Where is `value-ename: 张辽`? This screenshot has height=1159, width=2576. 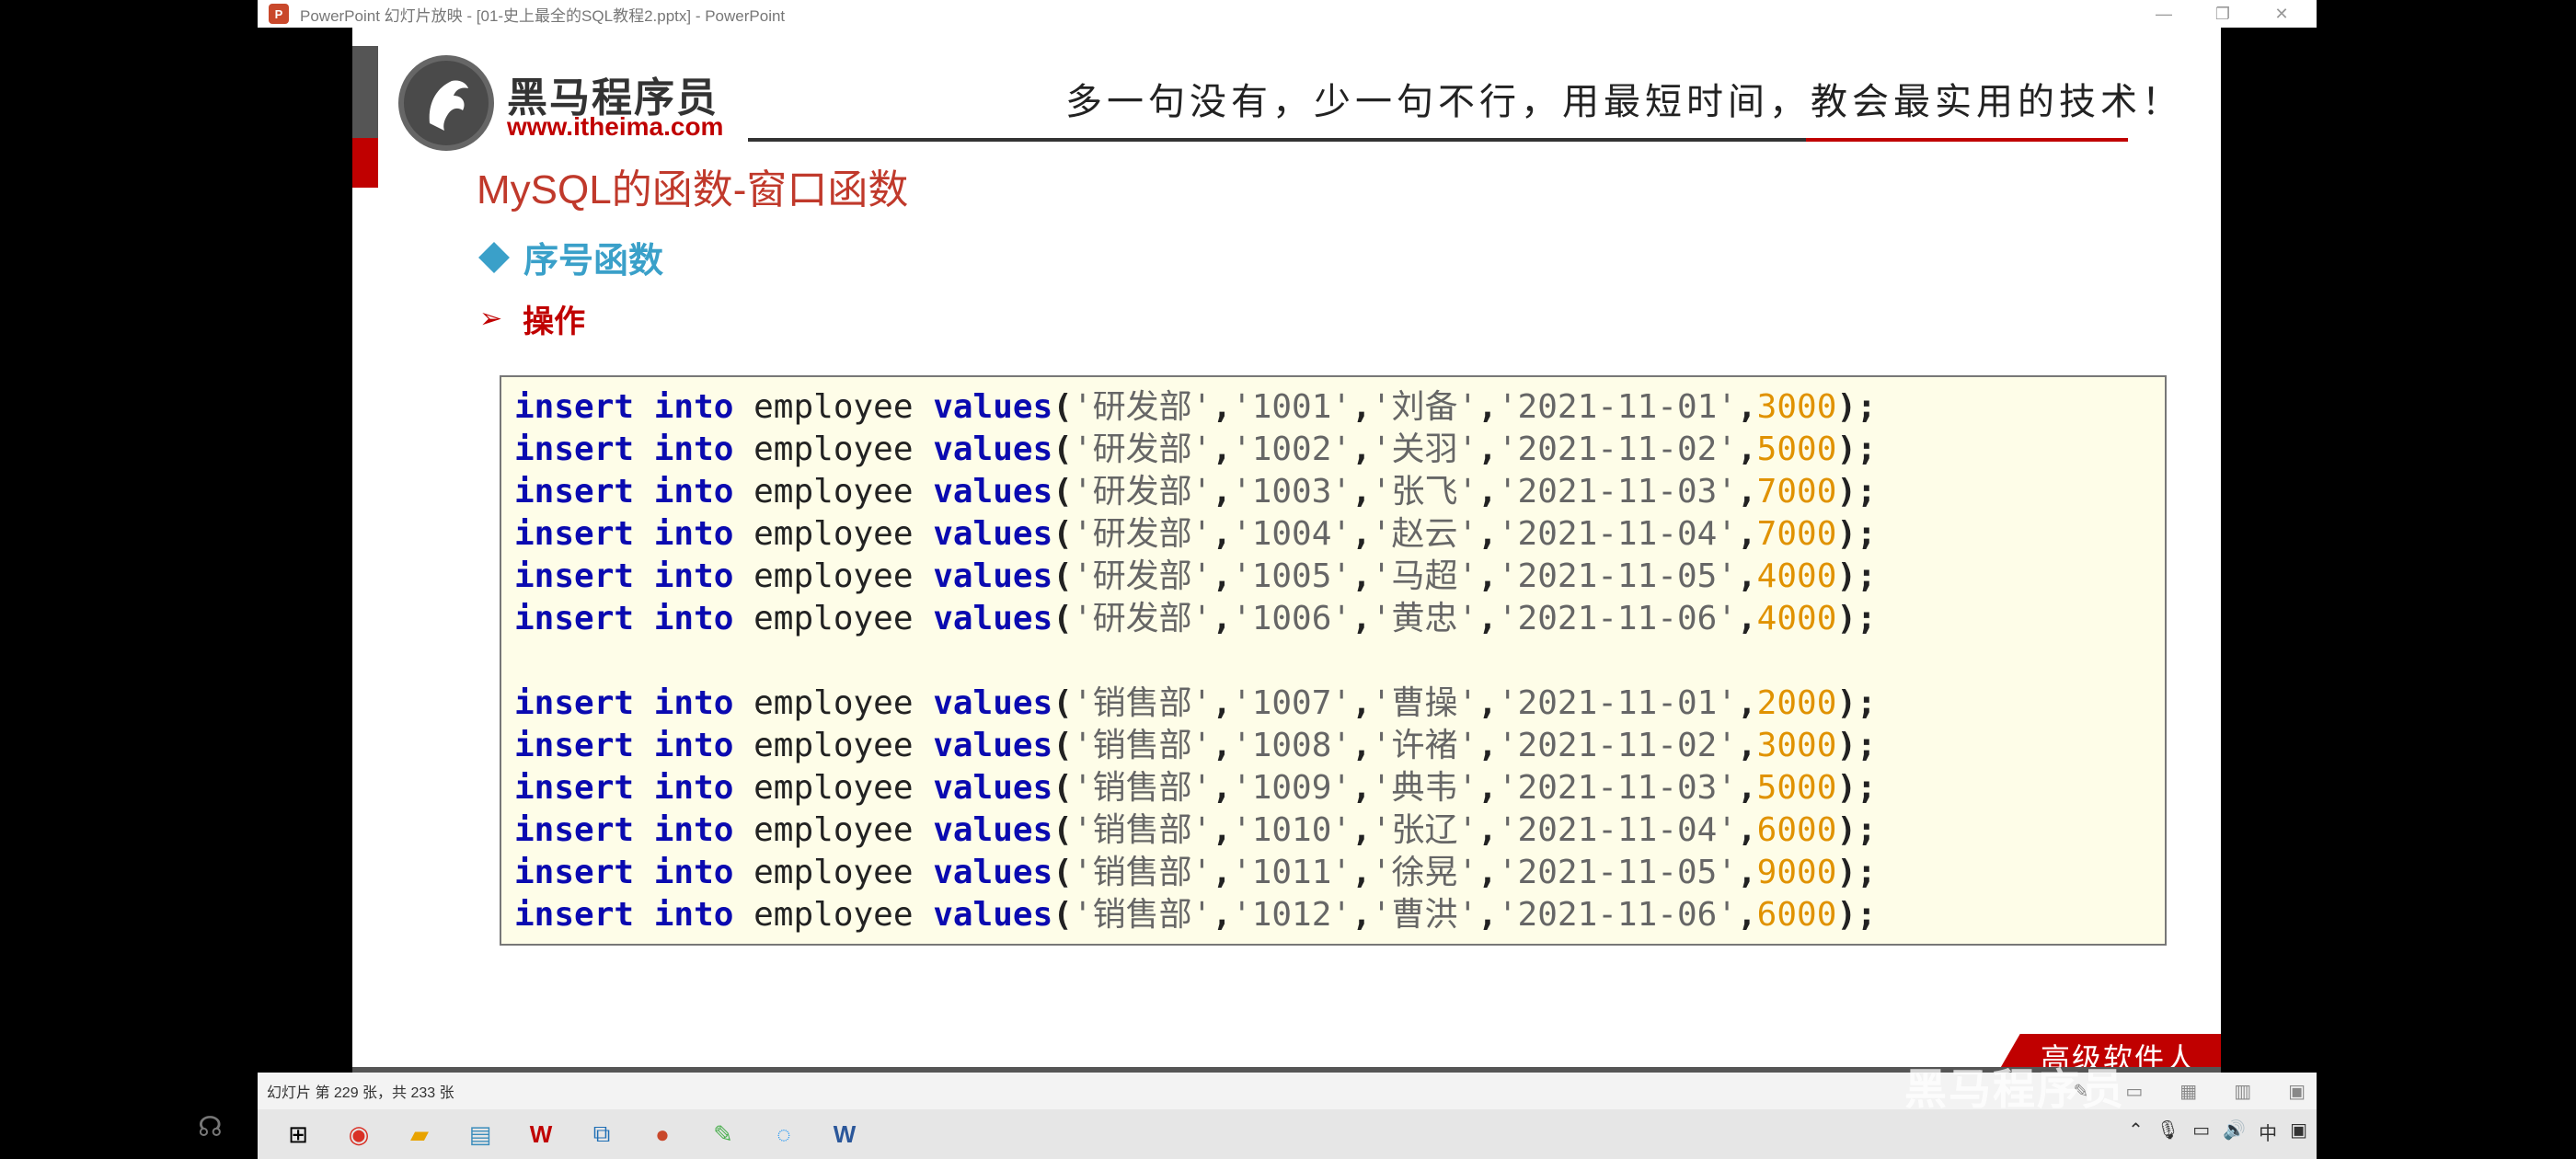
value-ename: 张辽 is located at coordinates (1424, 830).